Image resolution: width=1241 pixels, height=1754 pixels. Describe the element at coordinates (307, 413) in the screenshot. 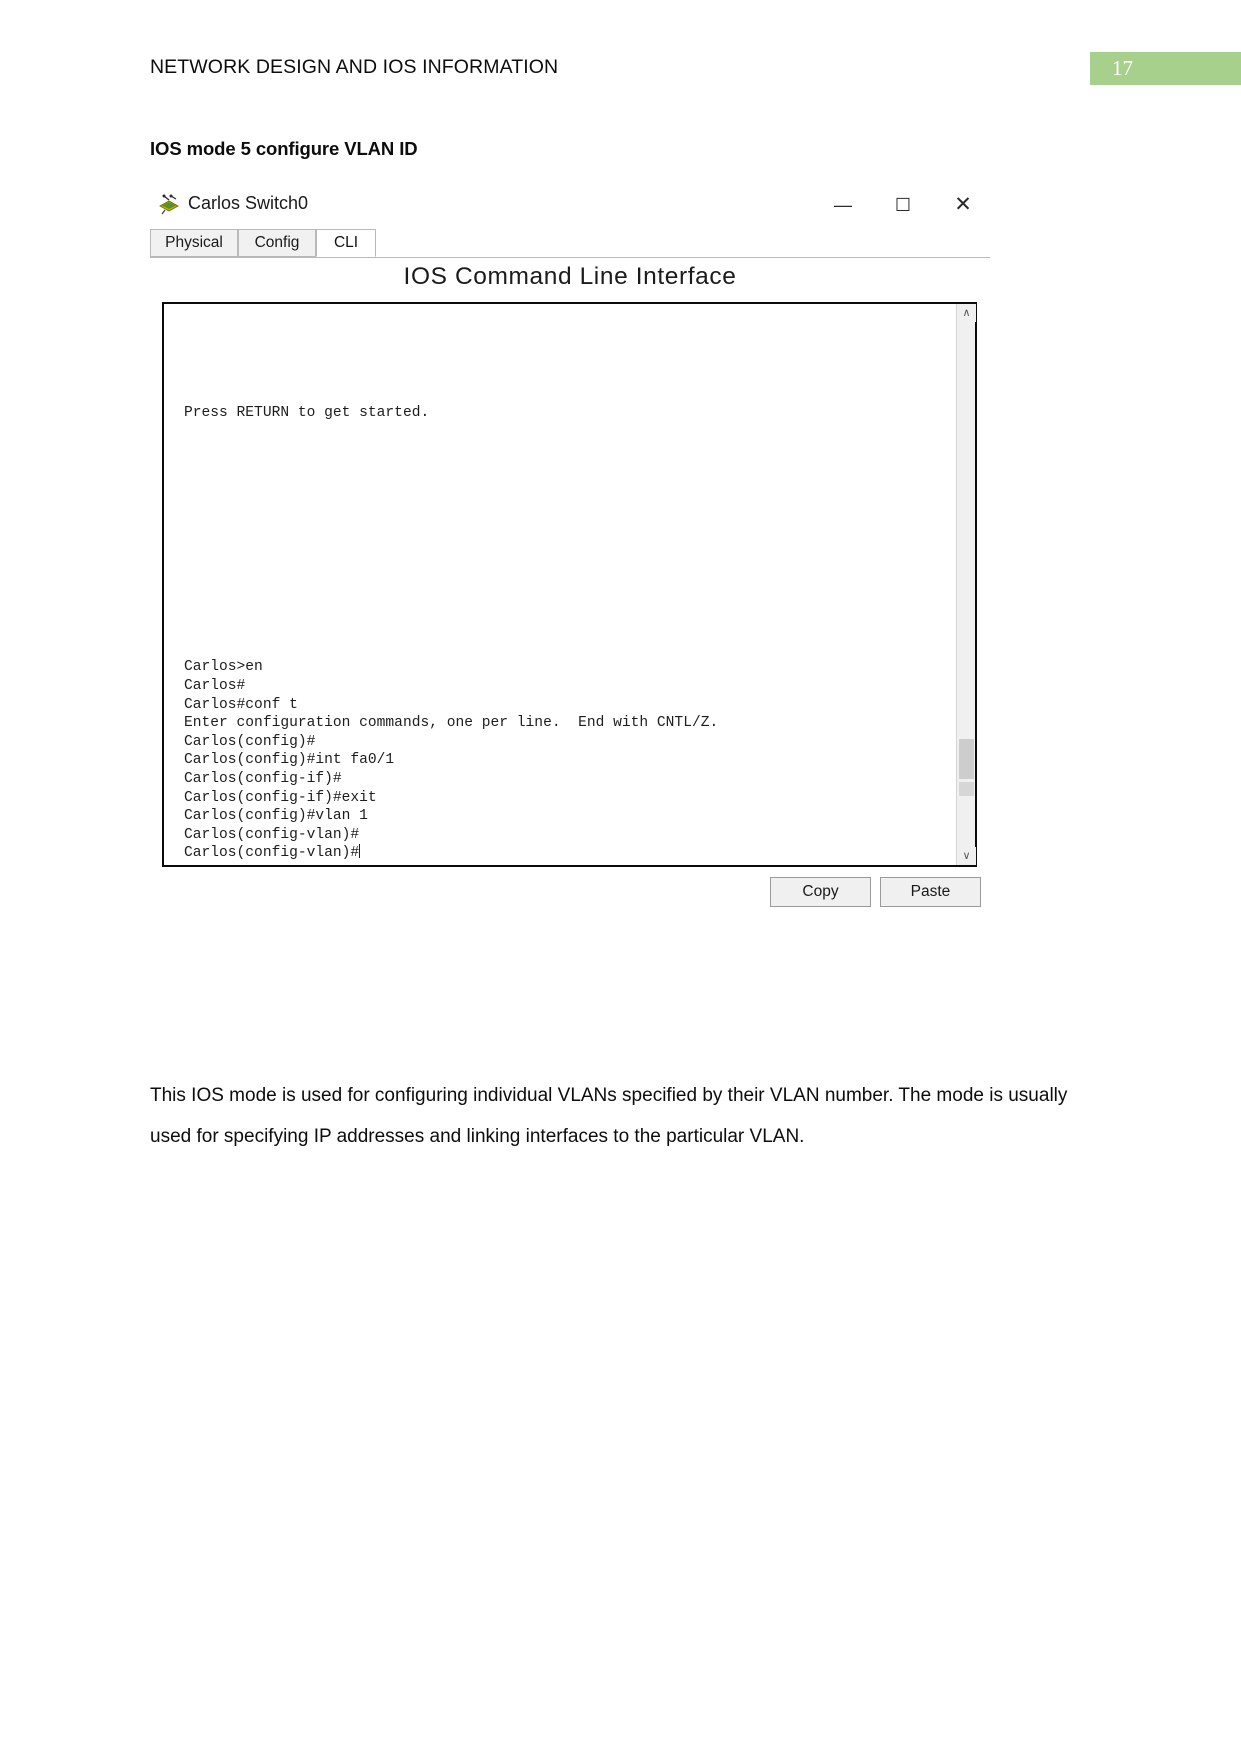

I see `terminal-top-line: Press RETURN to get started.` at that location.